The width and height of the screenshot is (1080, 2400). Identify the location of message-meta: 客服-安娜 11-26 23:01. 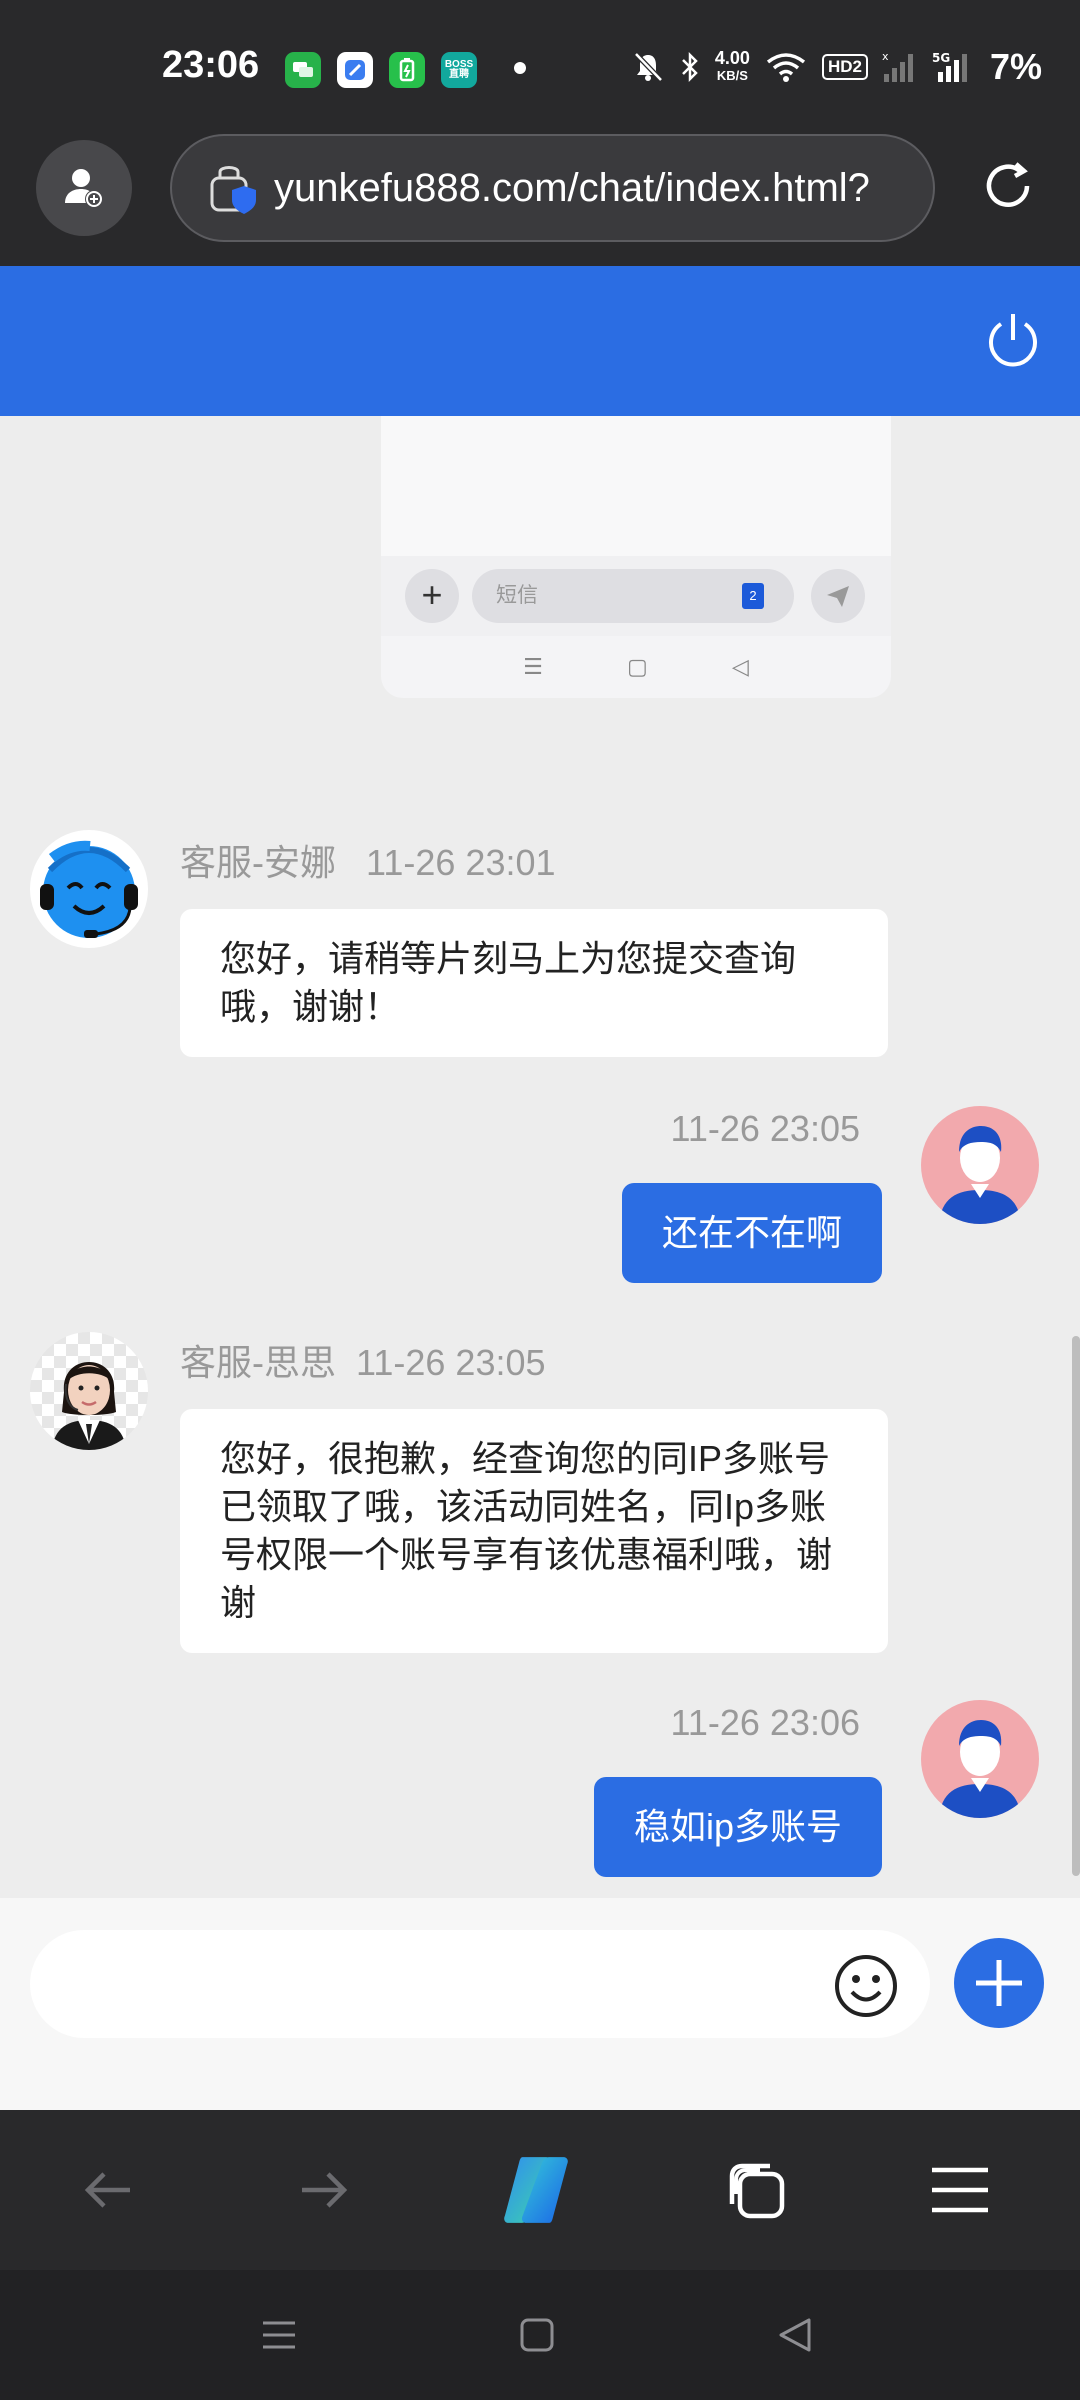
(368, 860).